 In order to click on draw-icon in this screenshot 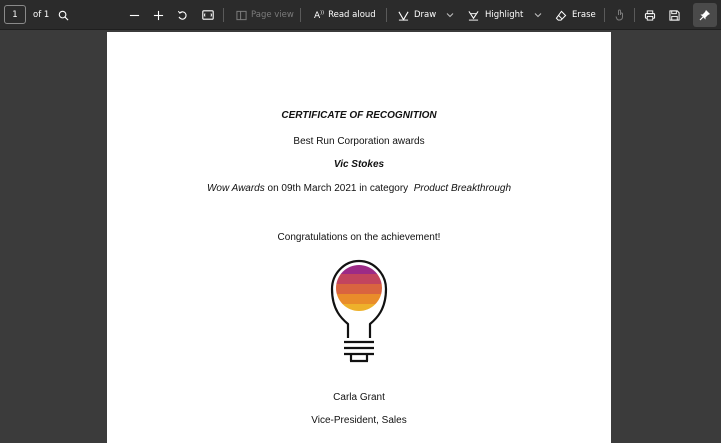, I will do `click(403, 16)`.